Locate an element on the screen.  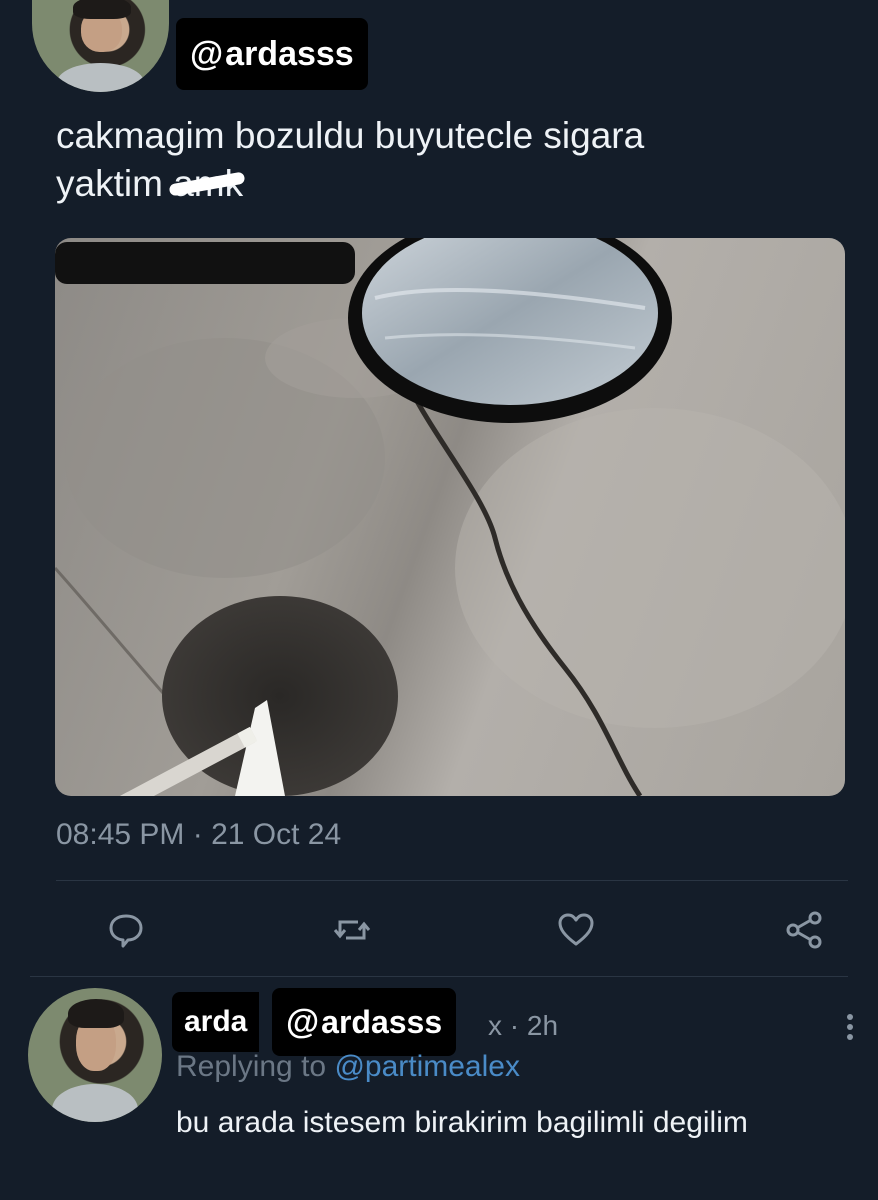
more-options-icon is located at coordinates (850, 1027).